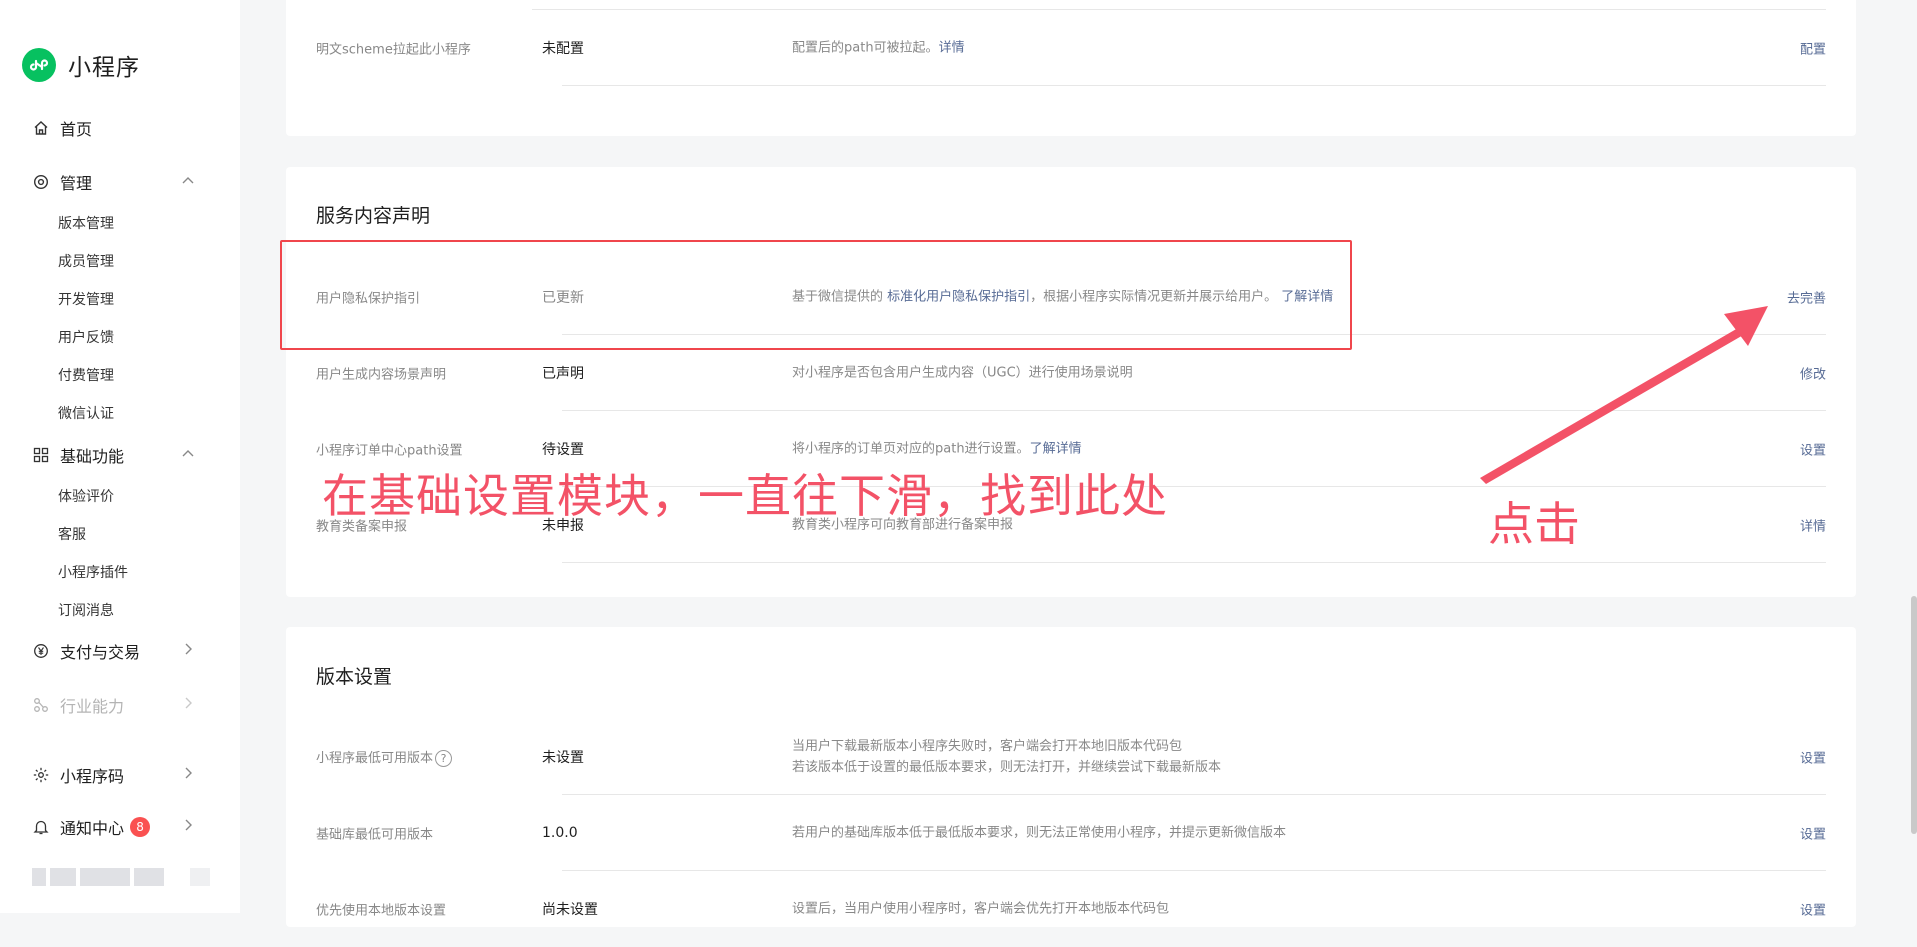  I want to click on annotation-instruction-text: 在基础设置模块，一直往下滑，找到此处, so click(745, 496).